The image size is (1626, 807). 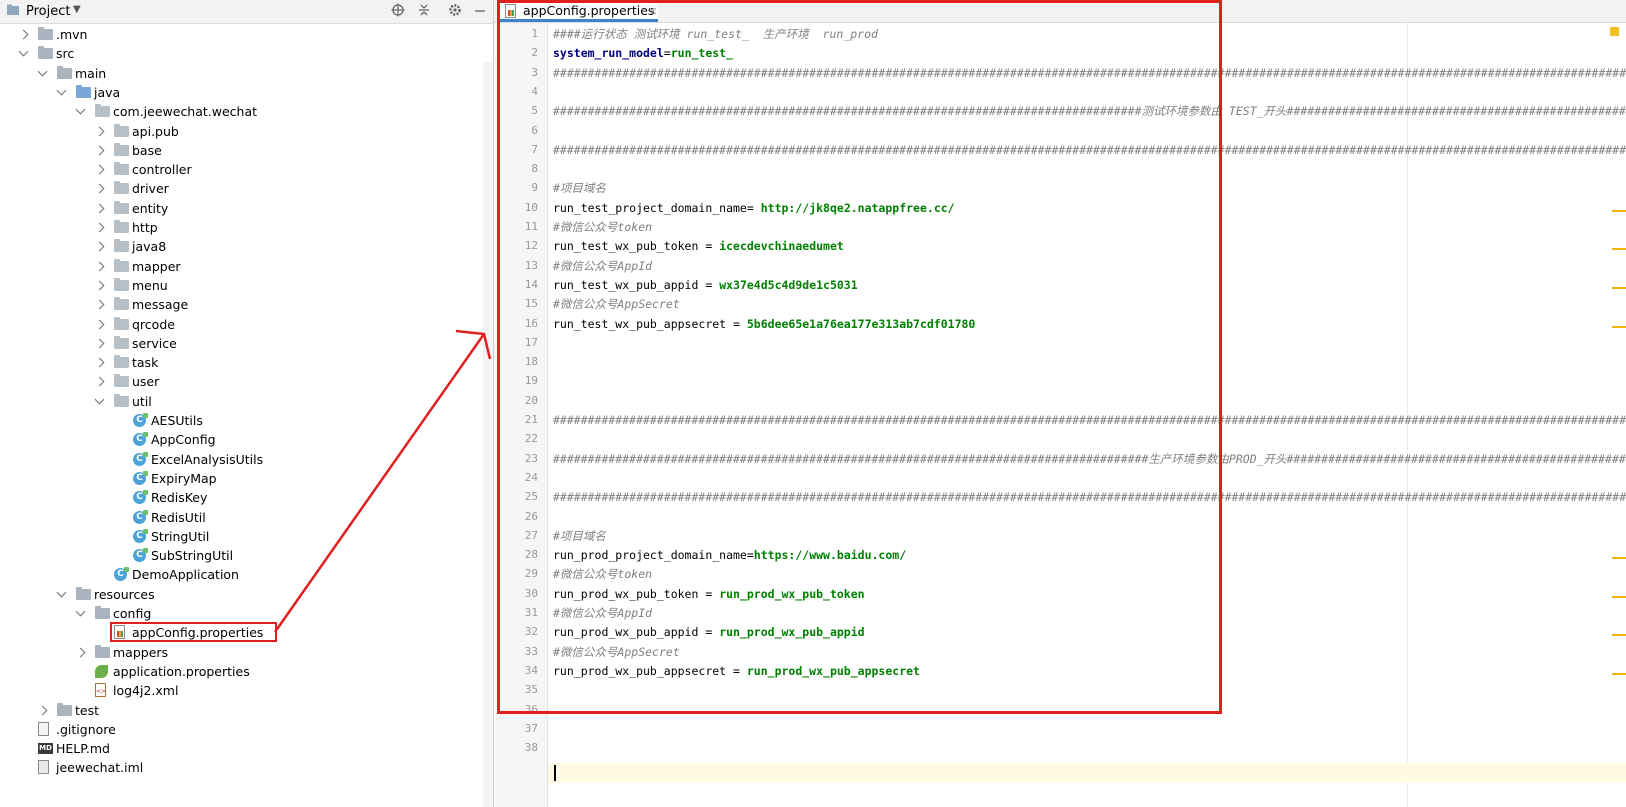 I want to click on tree-item: mappers, so click(x=241, y=652).